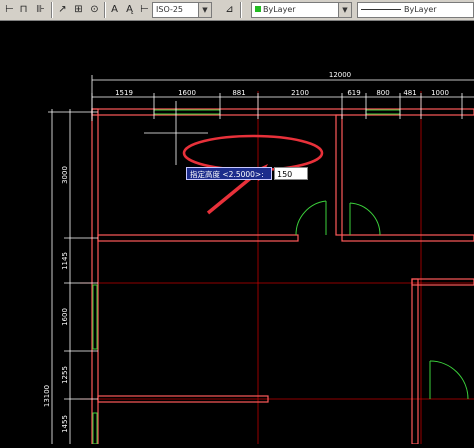 The width and height of the screenshot is (474, 448). What do you see at coordinates (23, 9) in the screenshot?
I see `dim-aligned-icon: ⊓` at bounding box center [23, 9].